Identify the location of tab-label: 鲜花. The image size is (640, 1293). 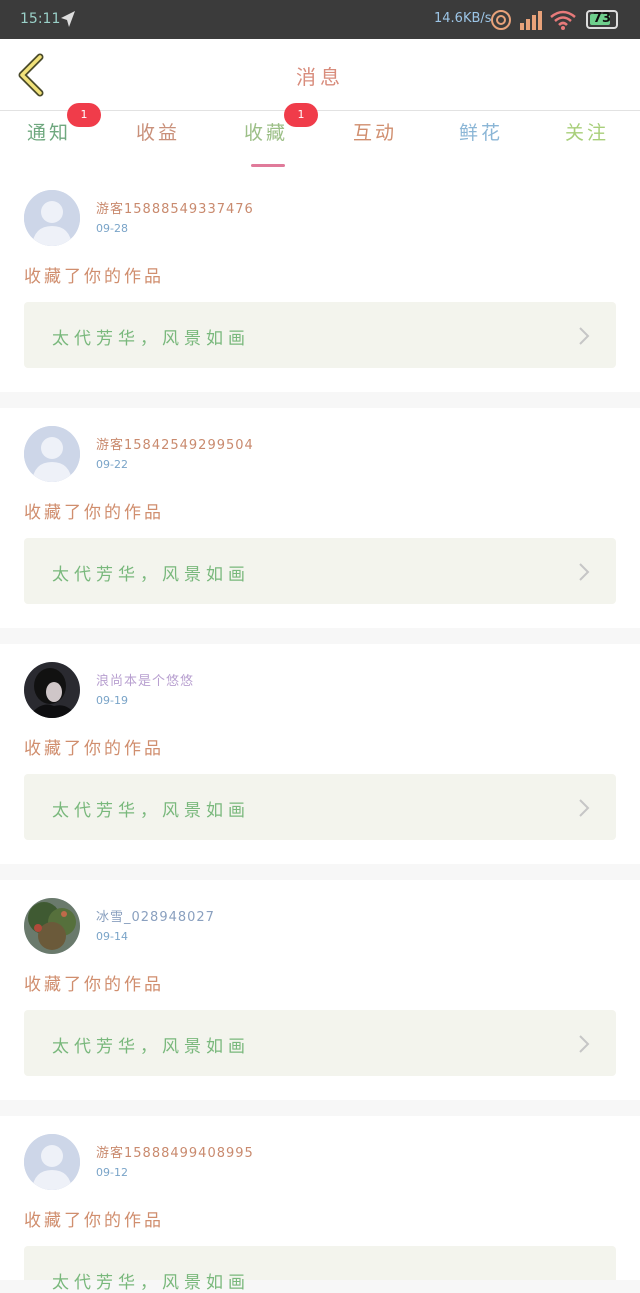
(480, 133).